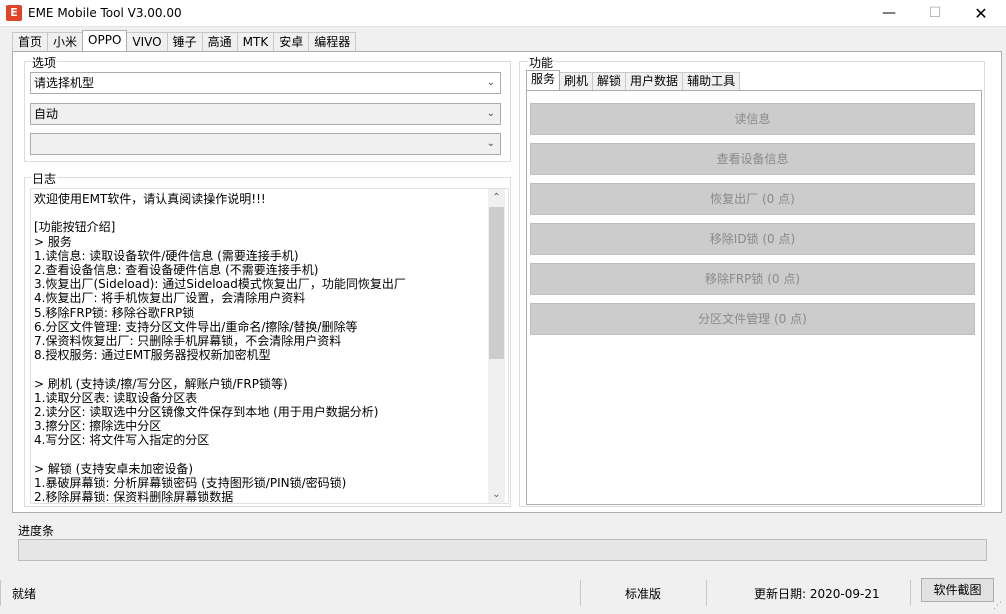 The height and width of the screenshot is (614, 1006). Describe the element at coordinates (152, 355) in the screenshot. I see `log-line: 8.授权服务: 通过EMT服务器授权新加密机型` at that location.